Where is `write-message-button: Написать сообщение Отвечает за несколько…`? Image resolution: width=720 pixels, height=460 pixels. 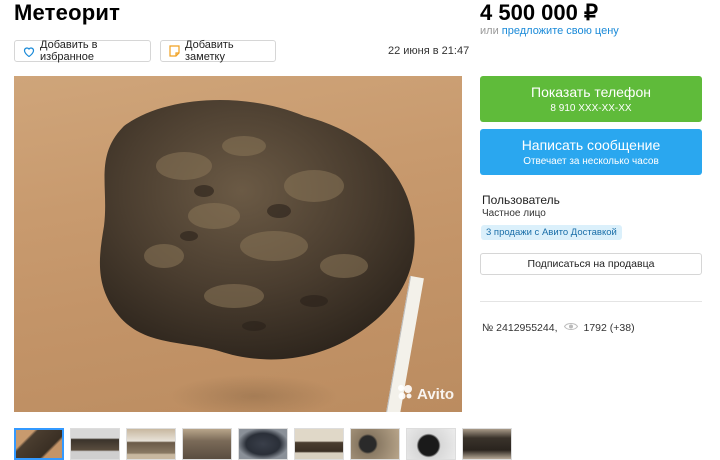
write-message-button: Написать сообщение Отвечает за несколько… is located at coordinates (591, 152).